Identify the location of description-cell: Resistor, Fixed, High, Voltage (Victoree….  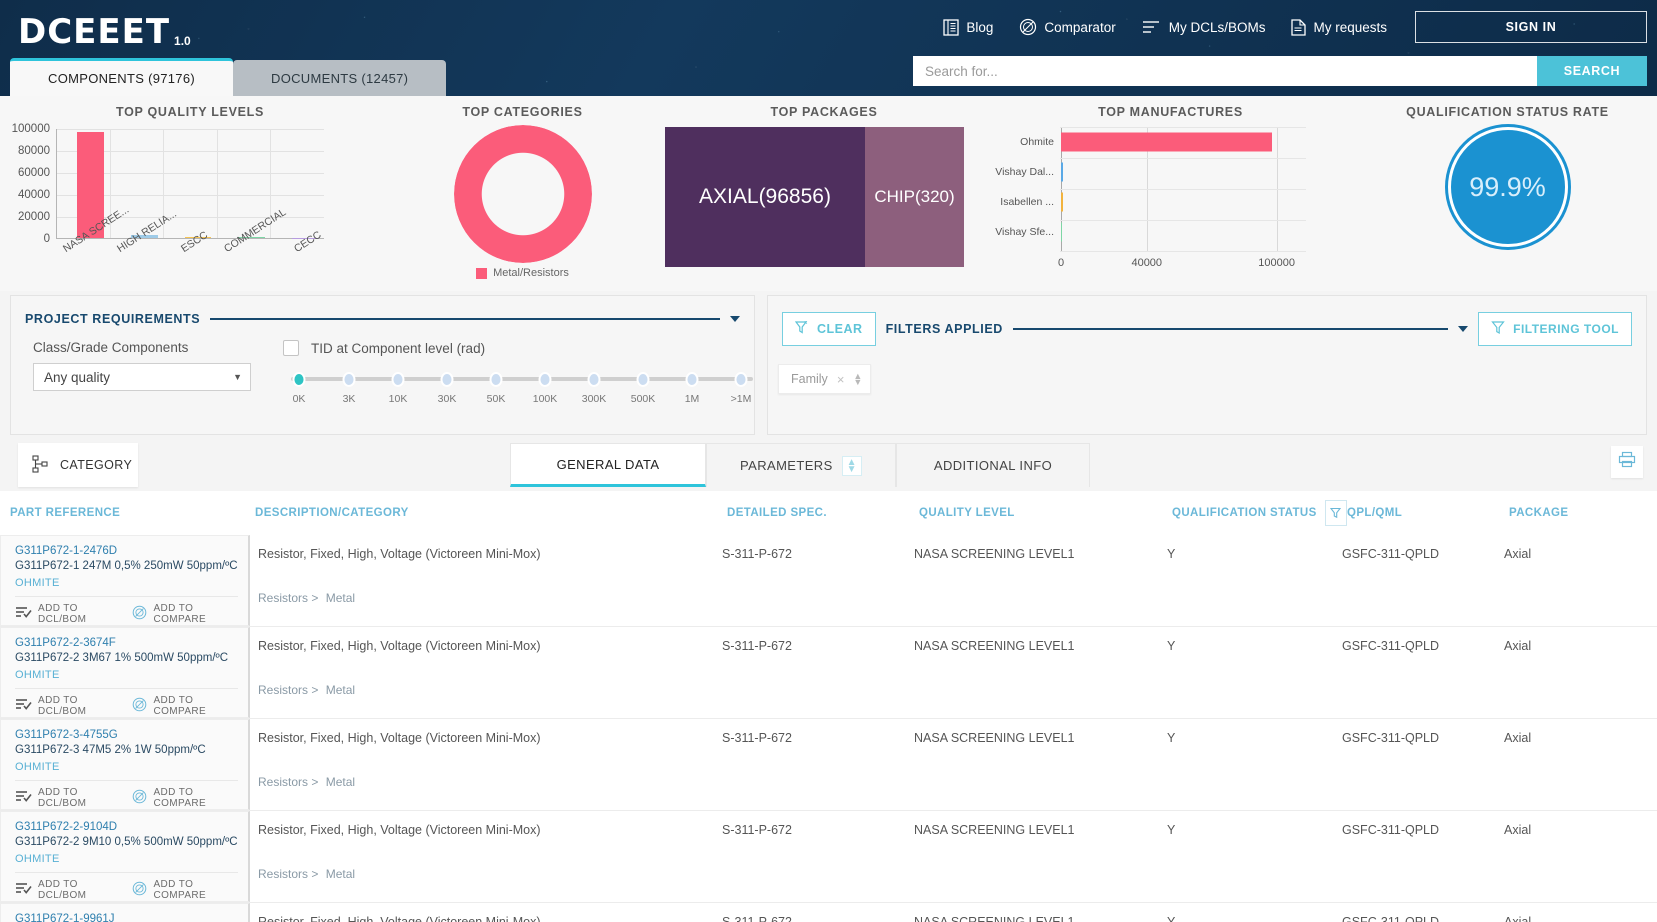
(486, 764).